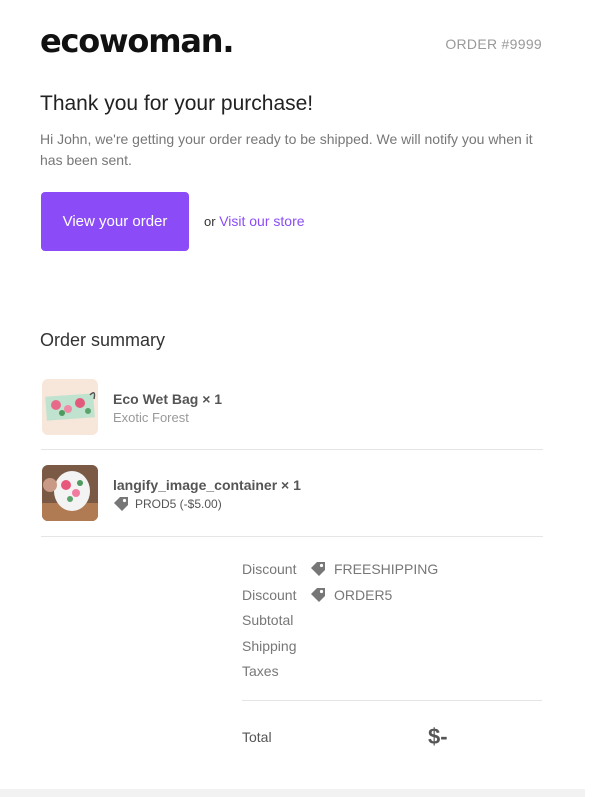 The image size is (599, 797). I want to click on item-variant: Exotic Forest, so click(151, 417).